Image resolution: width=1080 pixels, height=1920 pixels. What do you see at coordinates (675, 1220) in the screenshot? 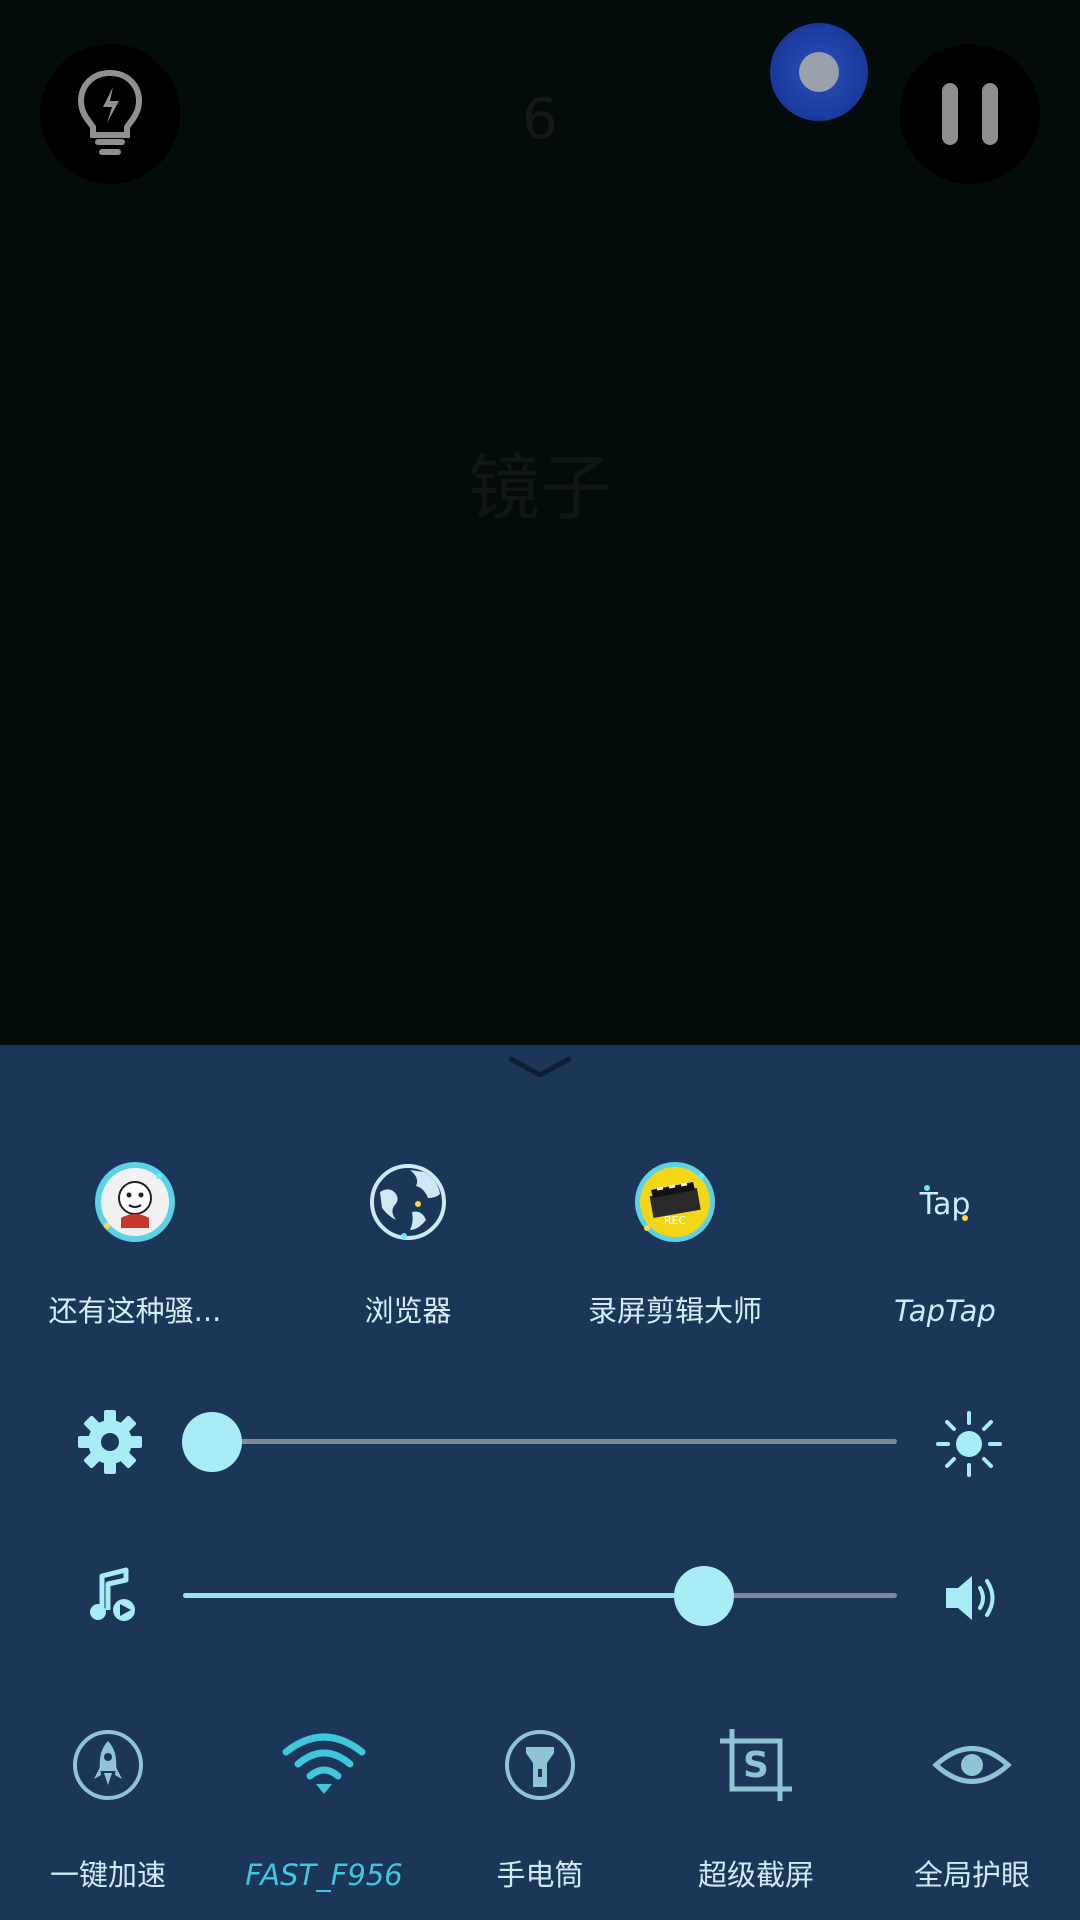
I see `svg-text: REC` at bounding box center [675, 1220].